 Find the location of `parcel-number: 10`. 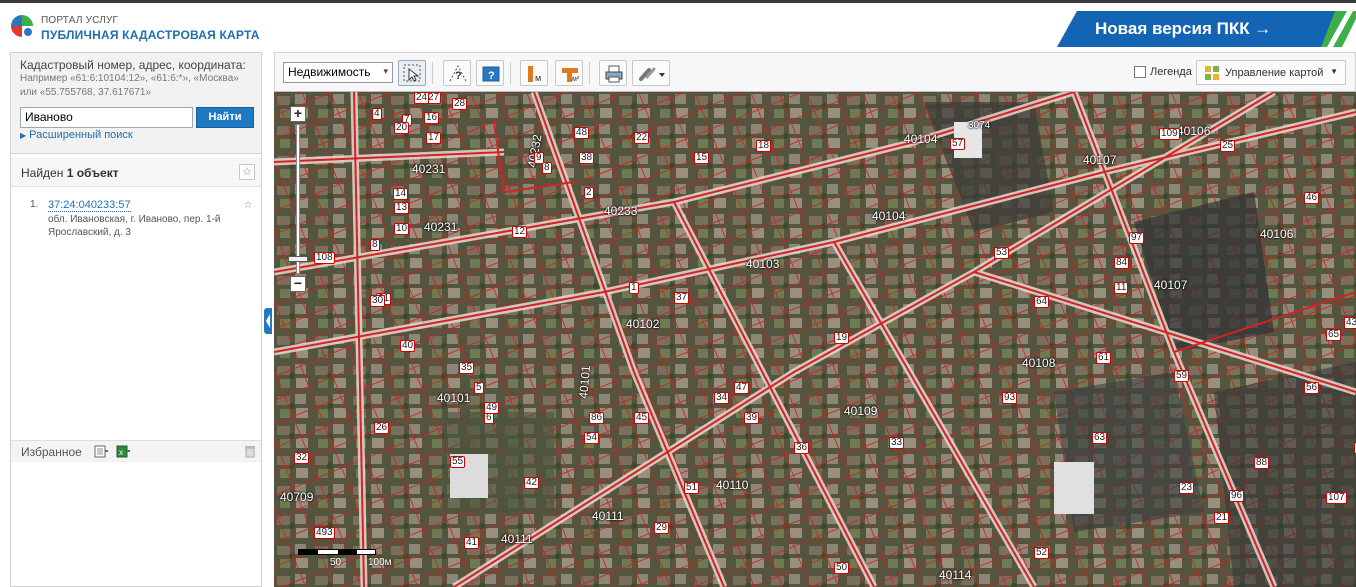

parcel-number: 10 is located at coordinates (402, 229).